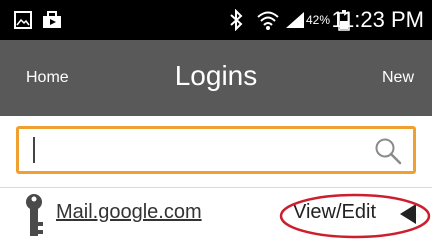  Describe the element at coordinates (377, 19) in the screenshot. I see `status-time: 11:23 PM` at that location.